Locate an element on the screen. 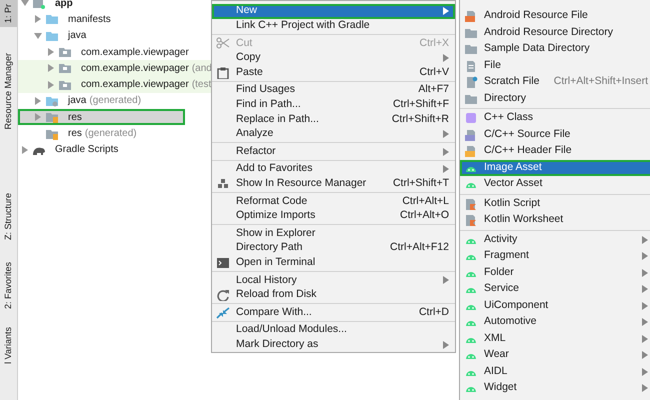 The image size is (650, 400). menu-item: Local History is located at coordinates (333, 280).